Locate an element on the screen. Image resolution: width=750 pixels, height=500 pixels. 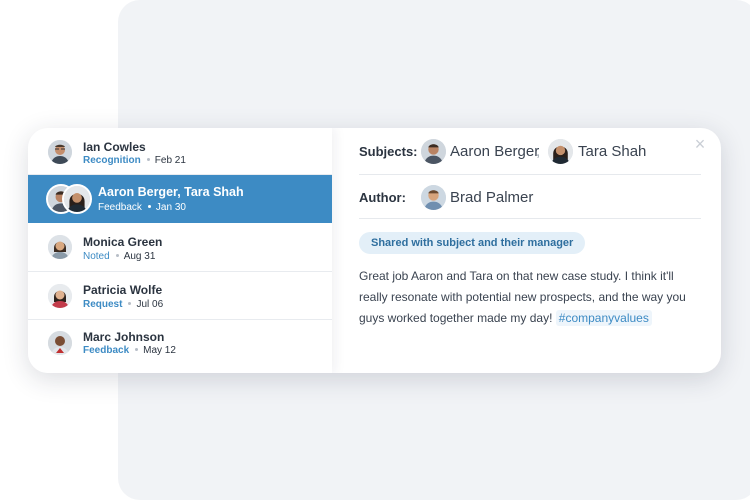
item-name: Marc Johnson is located at coordinates (124, 337).